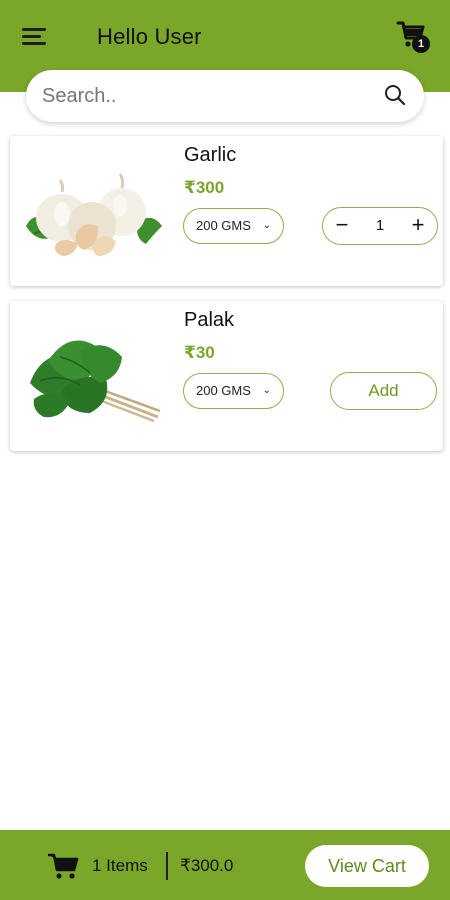  What do you see at coordinates (395, 95) in the screenshot?
I see `search-icon` at bounding box center [395, 95].